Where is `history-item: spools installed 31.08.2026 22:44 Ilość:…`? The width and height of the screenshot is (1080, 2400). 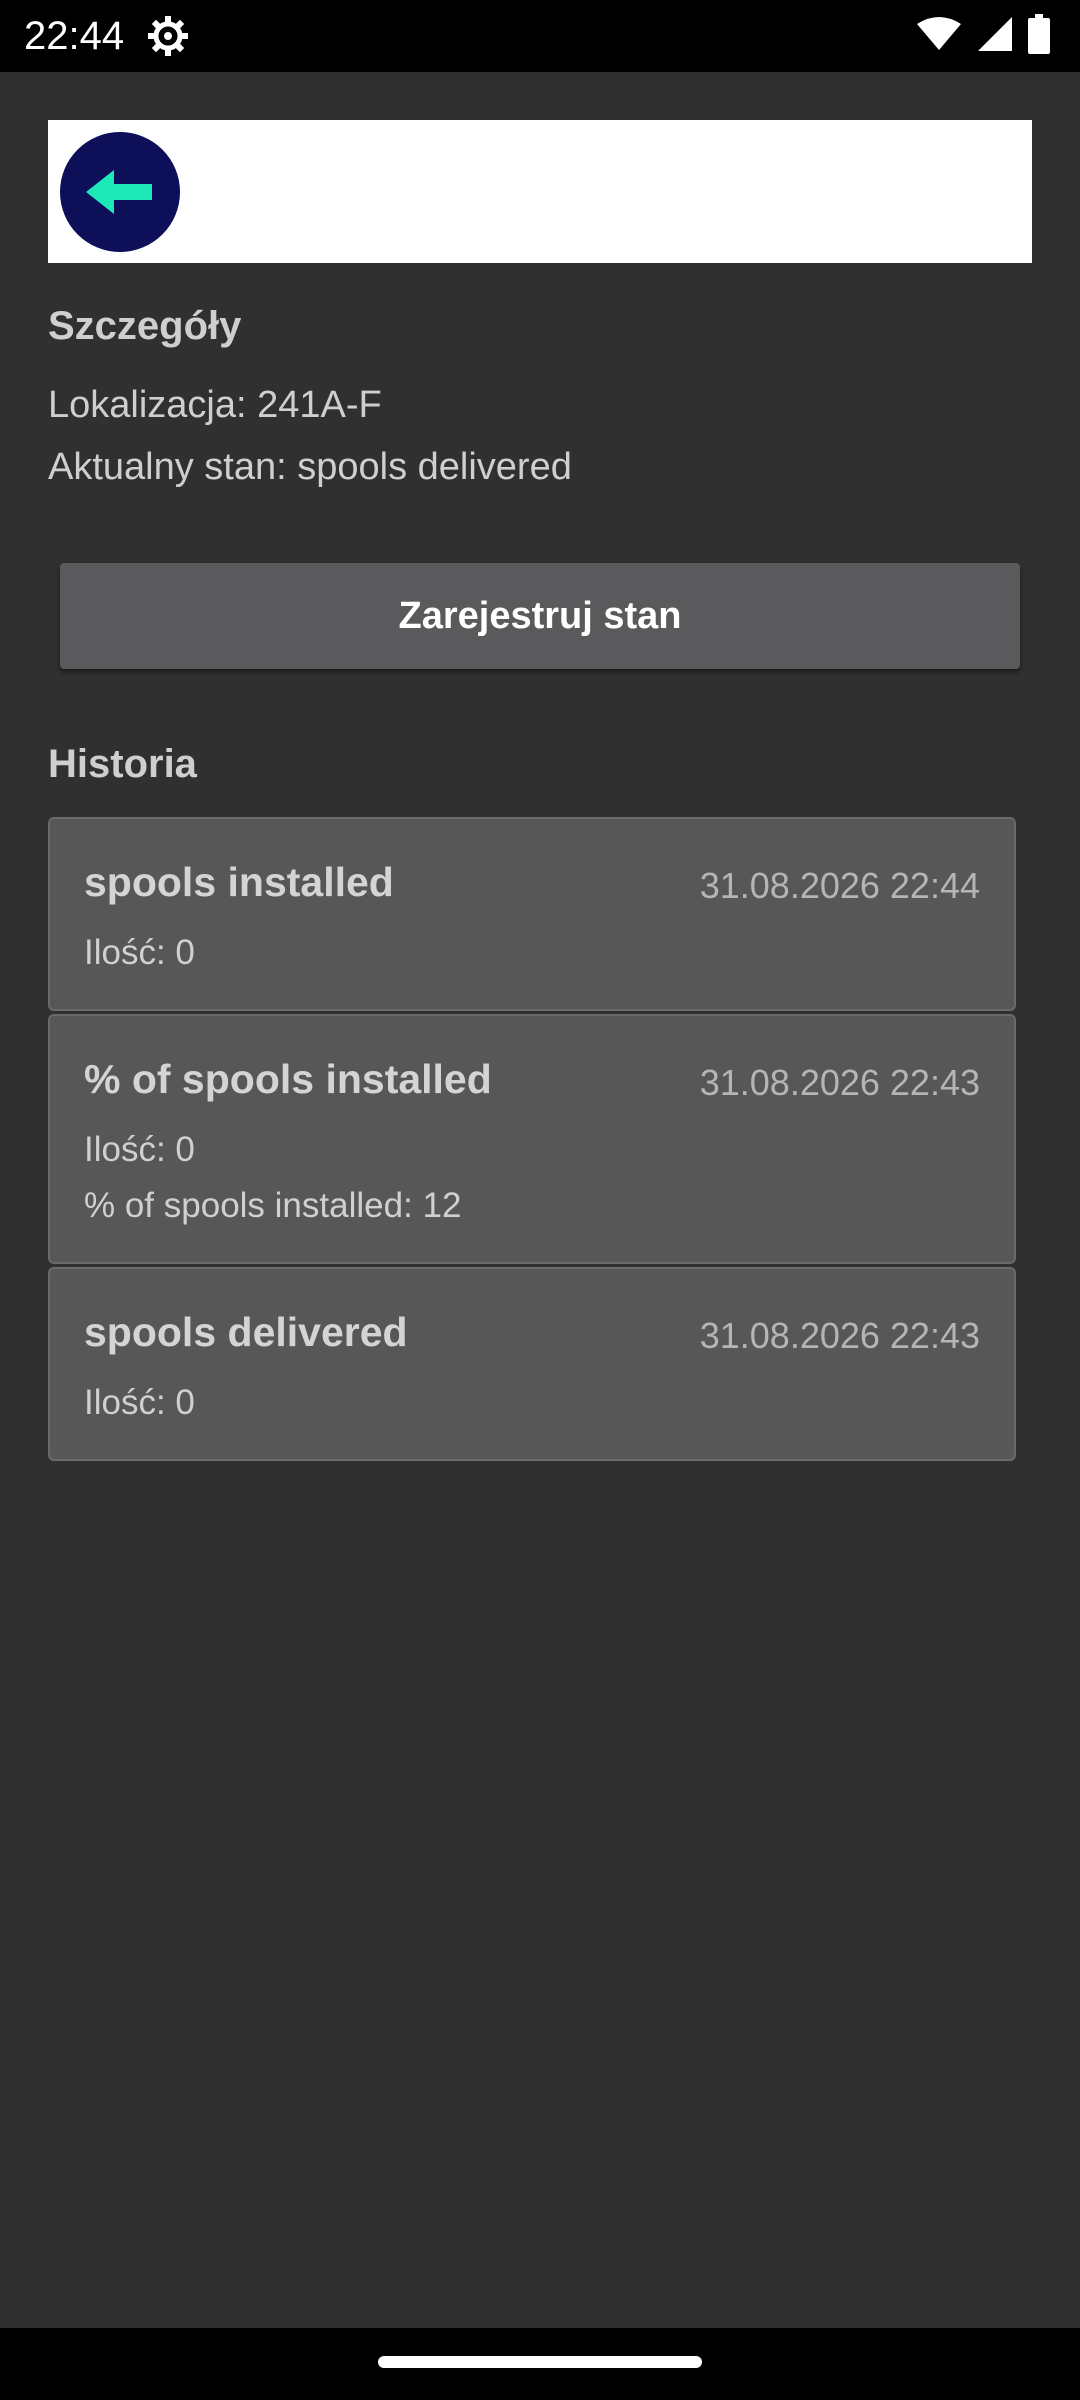 history-item: spools installed 31.08.2026 22:44 Ilość:… is located at coordinates (532, 914).